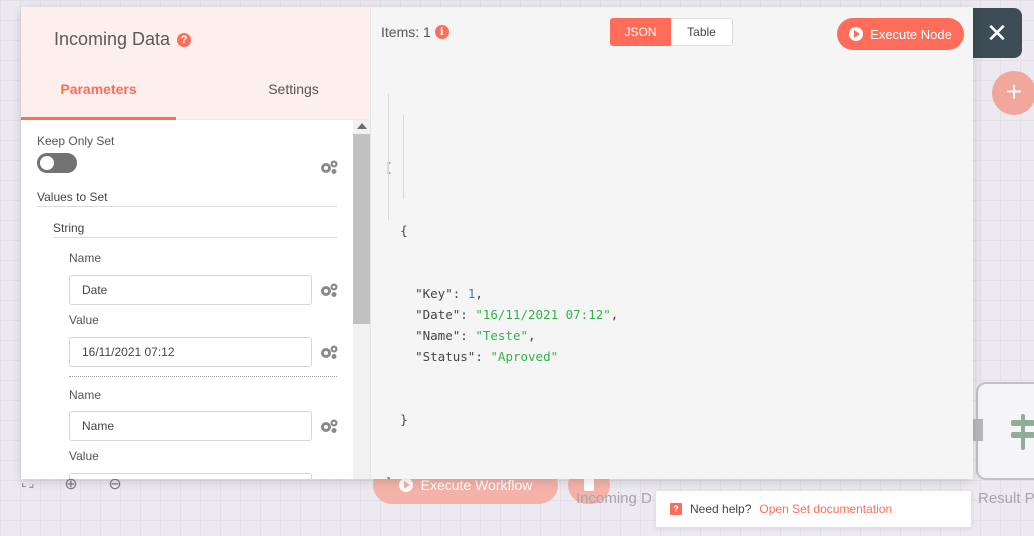  I want to click on json-key: "Name", so click(438, 335).